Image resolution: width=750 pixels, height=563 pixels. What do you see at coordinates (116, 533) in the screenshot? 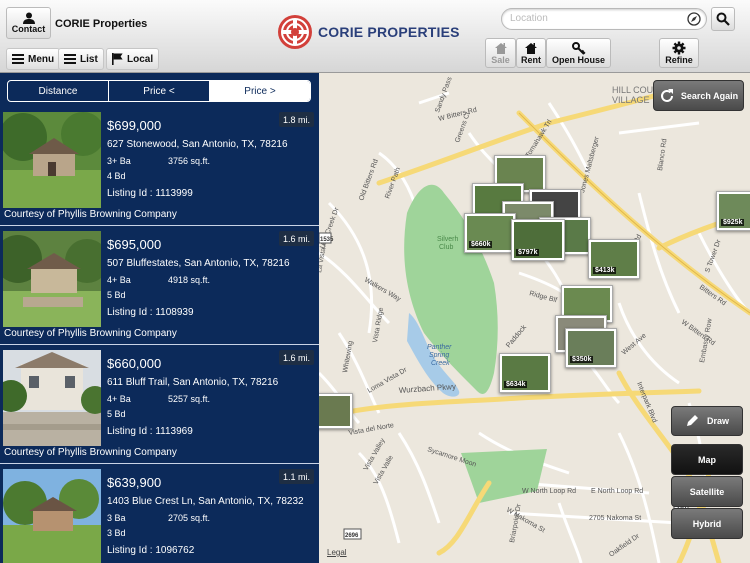
I see `listing-beds: 3 Bd` at bounding box center [116, 533].